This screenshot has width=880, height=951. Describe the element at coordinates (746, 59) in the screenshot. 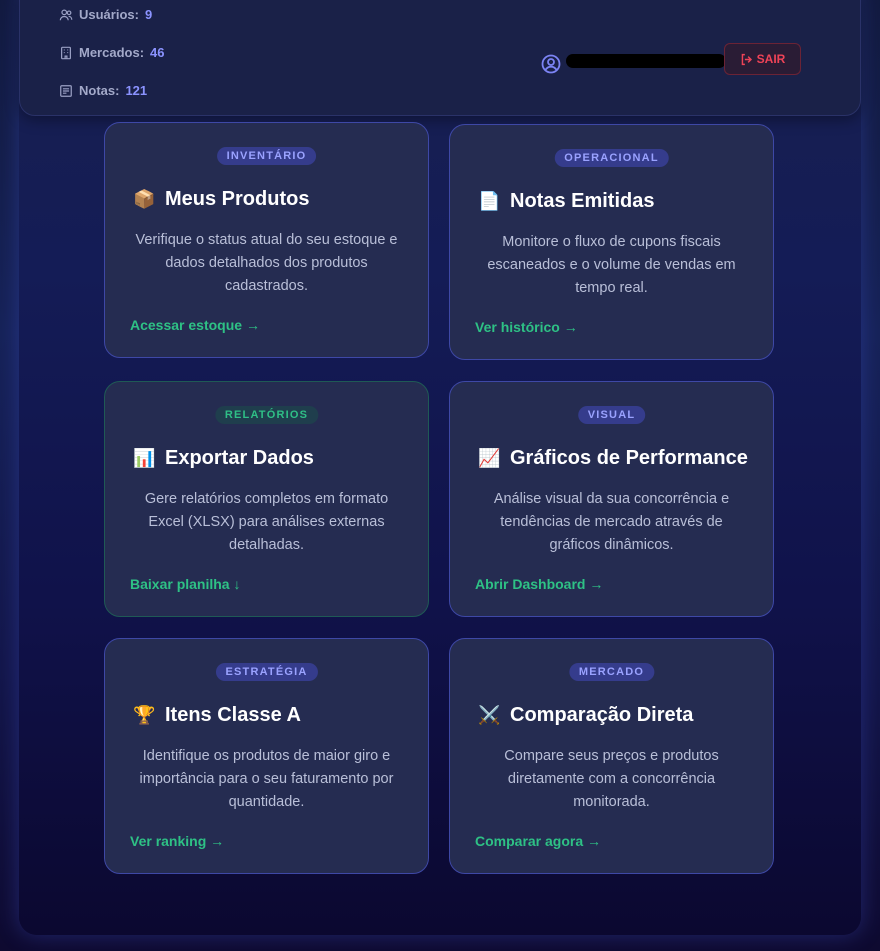

I see `logout-icon` at that location.